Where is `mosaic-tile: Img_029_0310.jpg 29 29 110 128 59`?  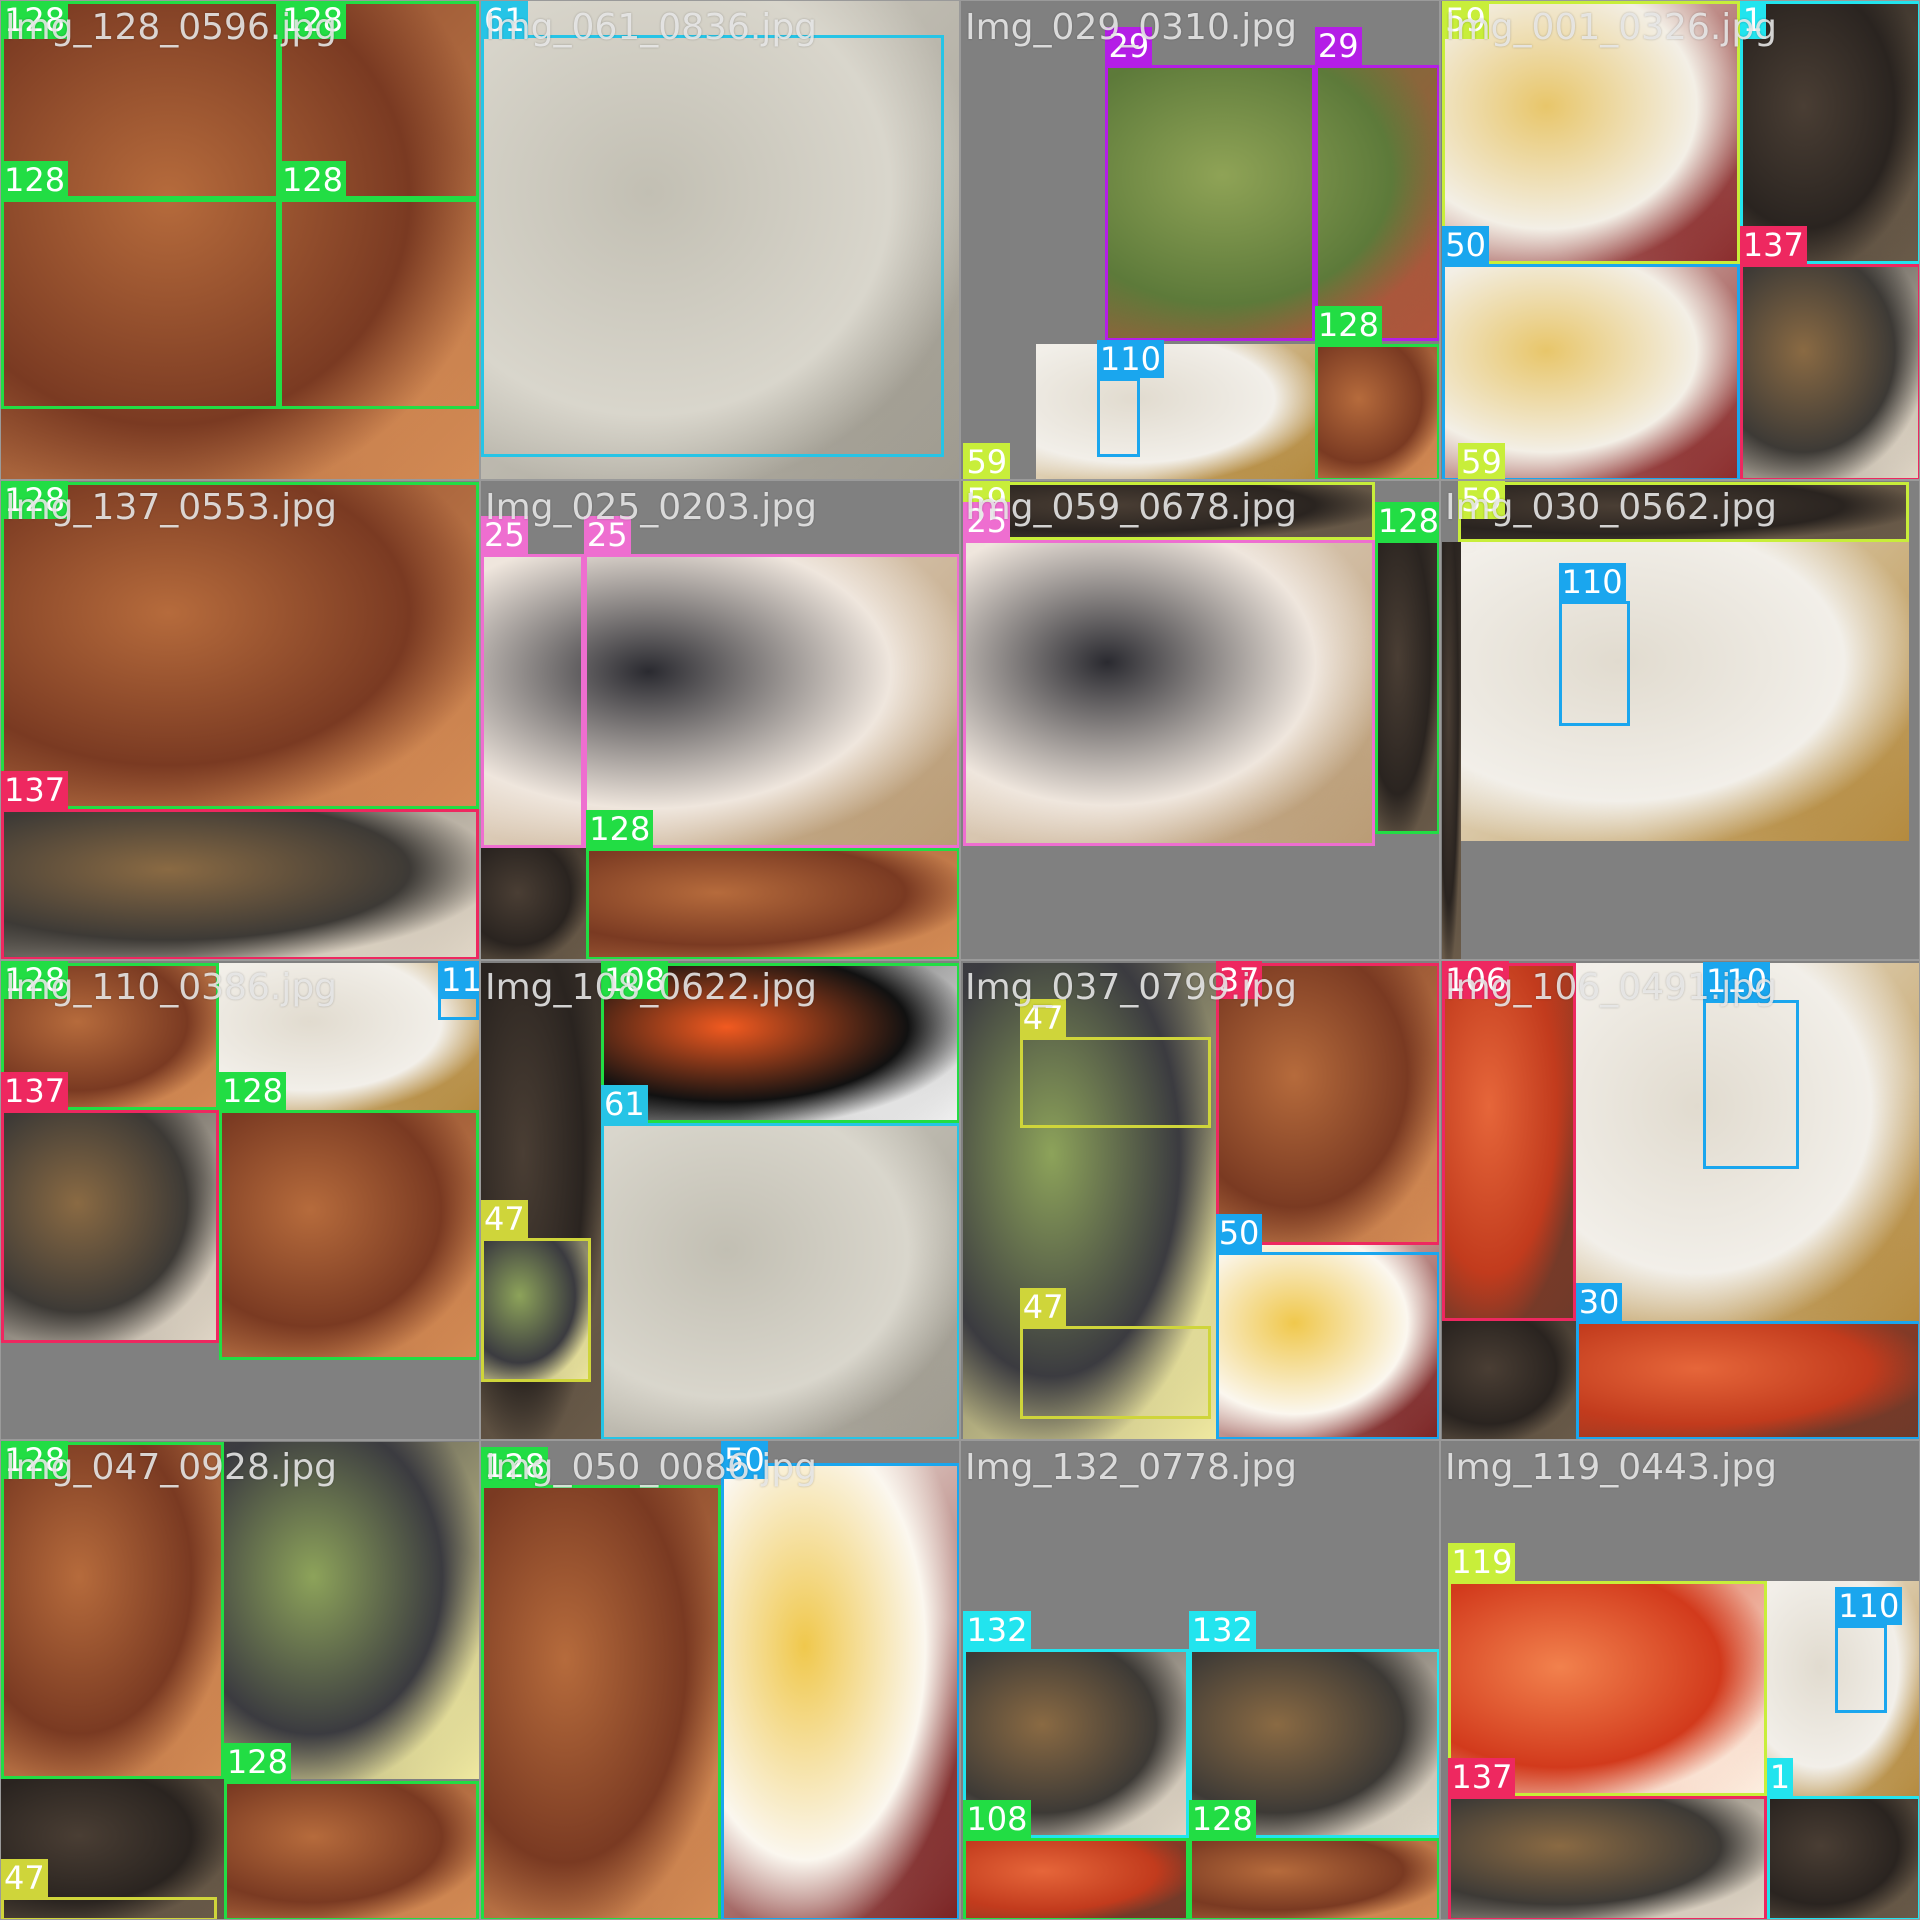
mosaic-tile: Img_029_0310.jpg 29 29 110 128 59 is located at coordinates (1200, 240).